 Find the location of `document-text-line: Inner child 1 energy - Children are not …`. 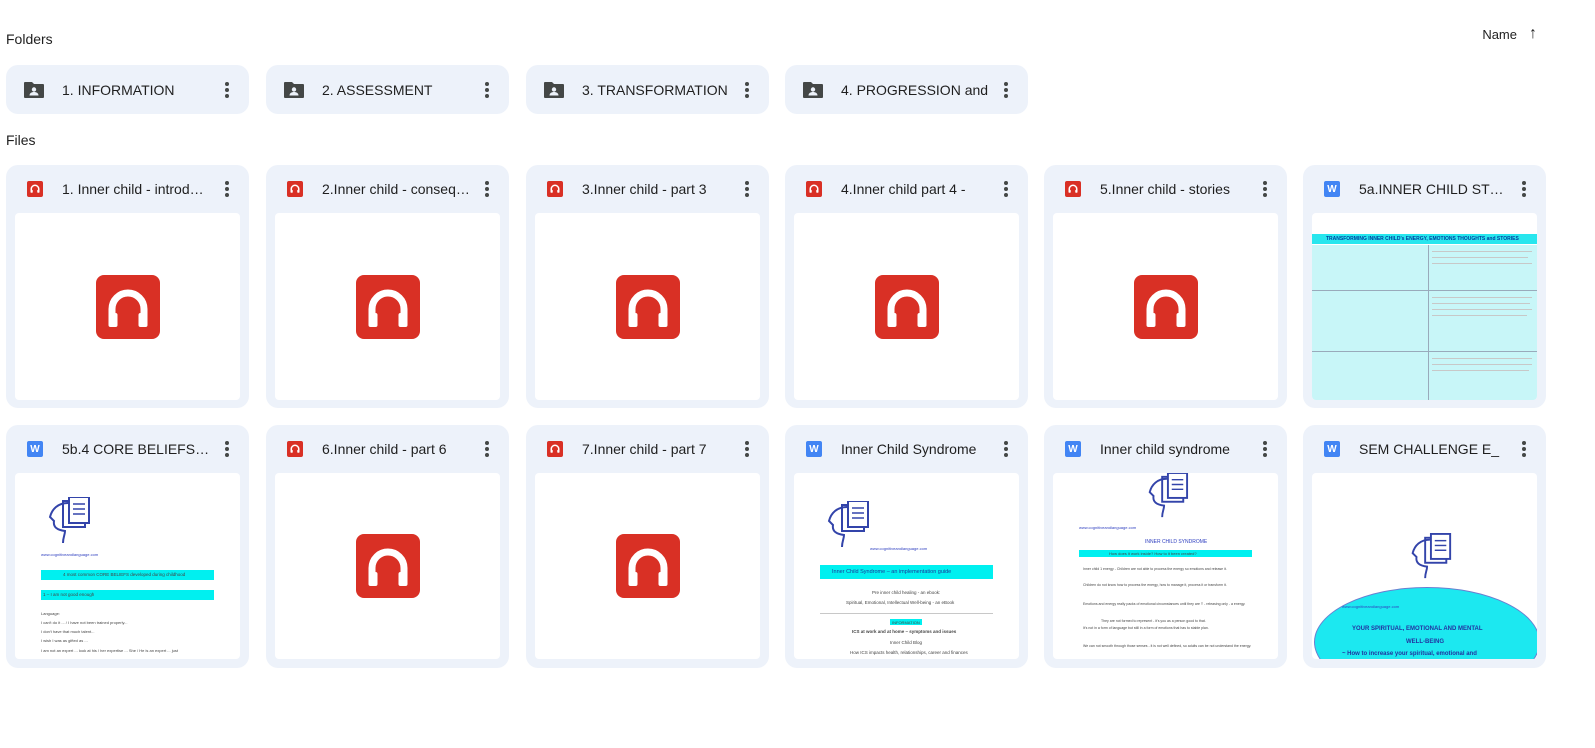

document-text-line: Inner child 1 energy - Children are not … is located at coordinates (1155, 569).